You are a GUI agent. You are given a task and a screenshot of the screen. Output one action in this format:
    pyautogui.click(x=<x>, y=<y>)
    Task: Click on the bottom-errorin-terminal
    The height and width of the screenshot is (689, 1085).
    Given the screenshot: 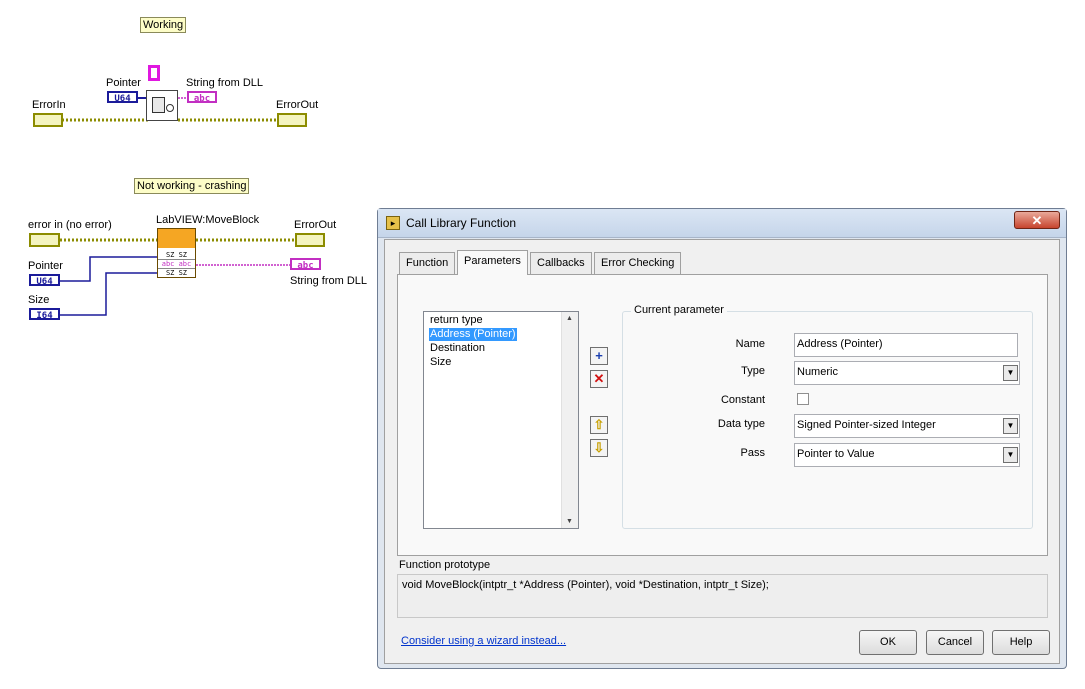 What is the action you would take?
    pyautogui.click(x=44, y=240)
    